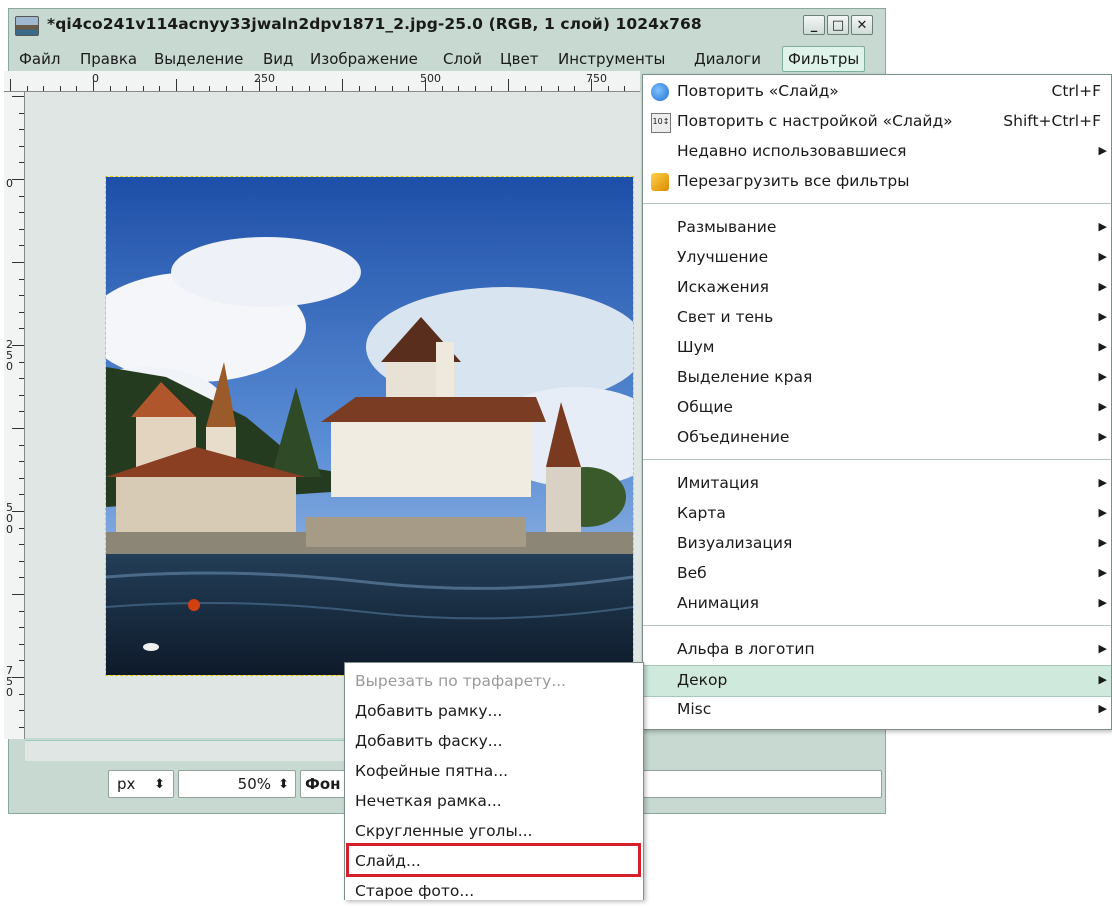 The width and height of the screenshot is (1112, 907). I want to click on menu-file: Файл, so click(39, 59).